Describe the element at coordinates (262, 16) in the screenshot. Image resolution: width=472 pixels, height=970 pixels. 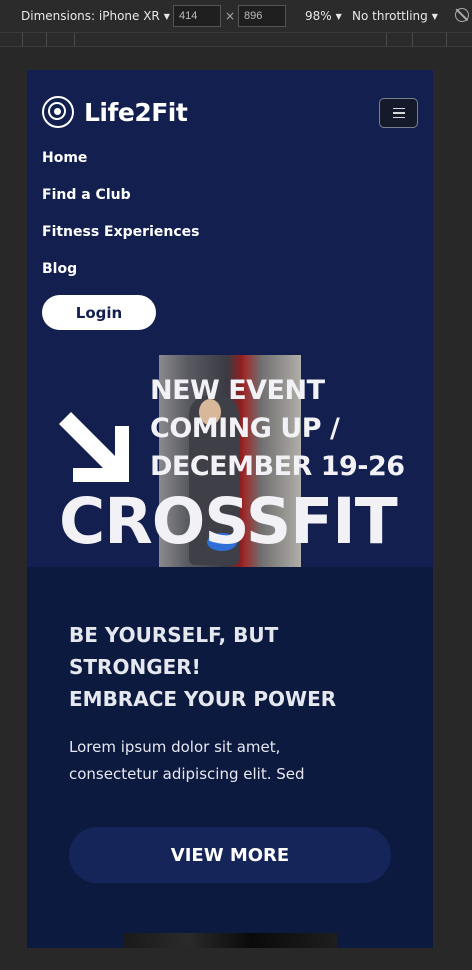
I see `height-input` at that location.